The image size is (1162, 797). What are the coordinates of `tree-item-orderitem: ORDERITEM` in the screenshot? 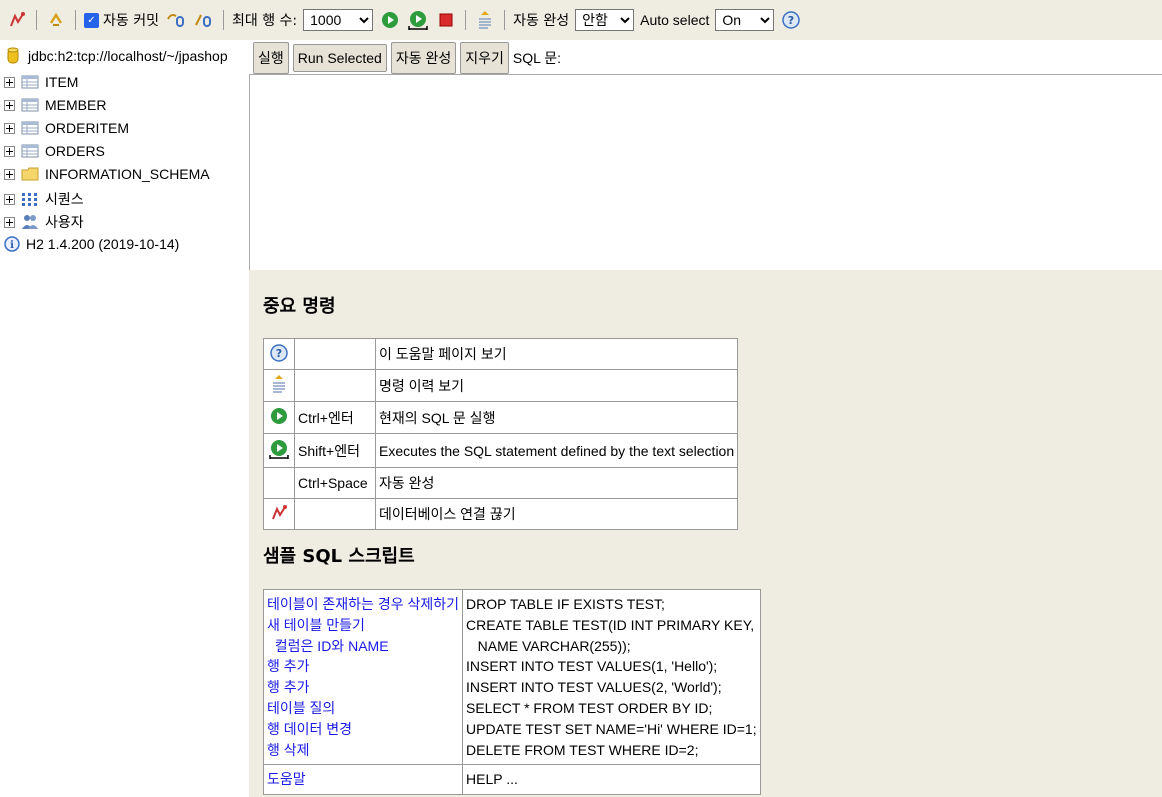 It's located at (66, 128).